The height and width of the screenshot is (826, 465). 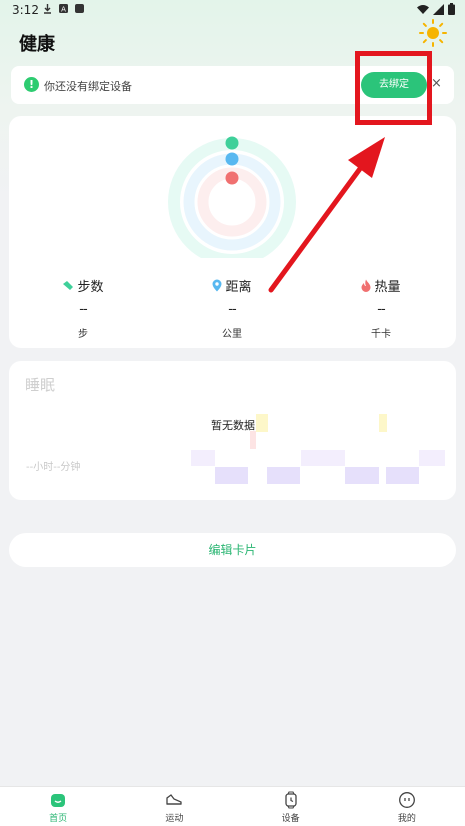 I want to click on profile-face-icon, so click(x=406, y=800).